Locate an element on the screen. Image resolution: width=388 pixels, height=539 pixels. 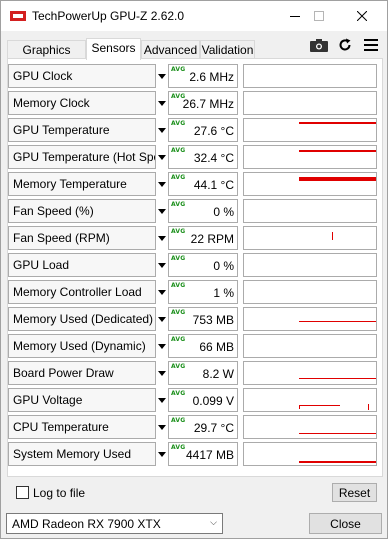
sensor-name: Memory Temperature is located at coordinates (82, 184).